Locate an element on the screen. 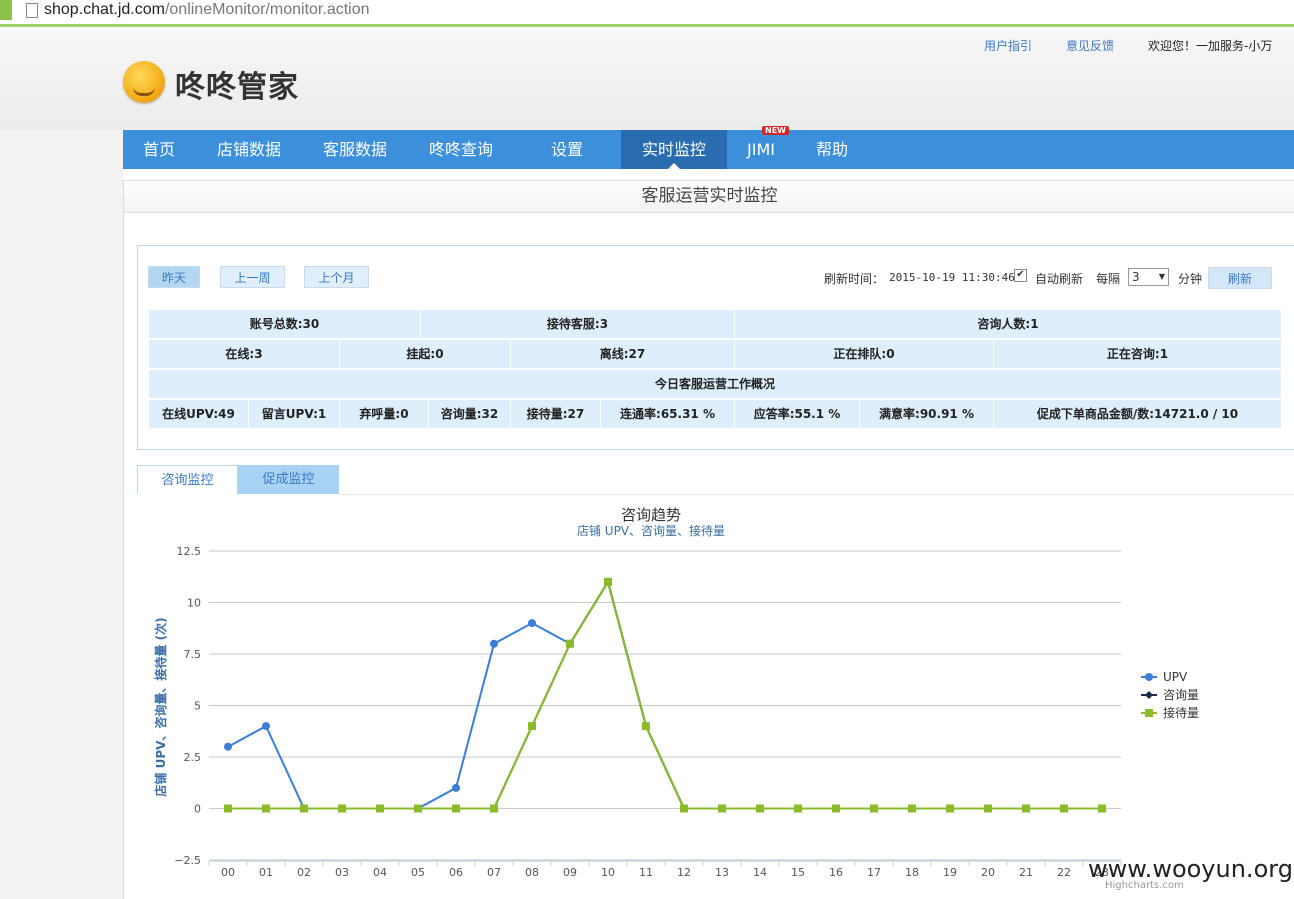 This screenshot has height=899, width=1294. y-tick-label: 12.5 is located at coordinates (189, 551).